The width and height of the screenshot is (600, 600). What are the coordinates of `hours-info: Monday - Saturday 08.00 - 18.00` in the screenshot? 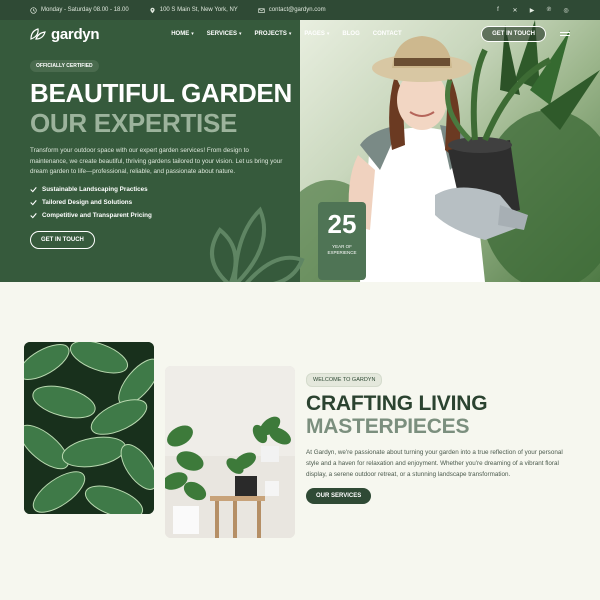 It's located at (79, 10).